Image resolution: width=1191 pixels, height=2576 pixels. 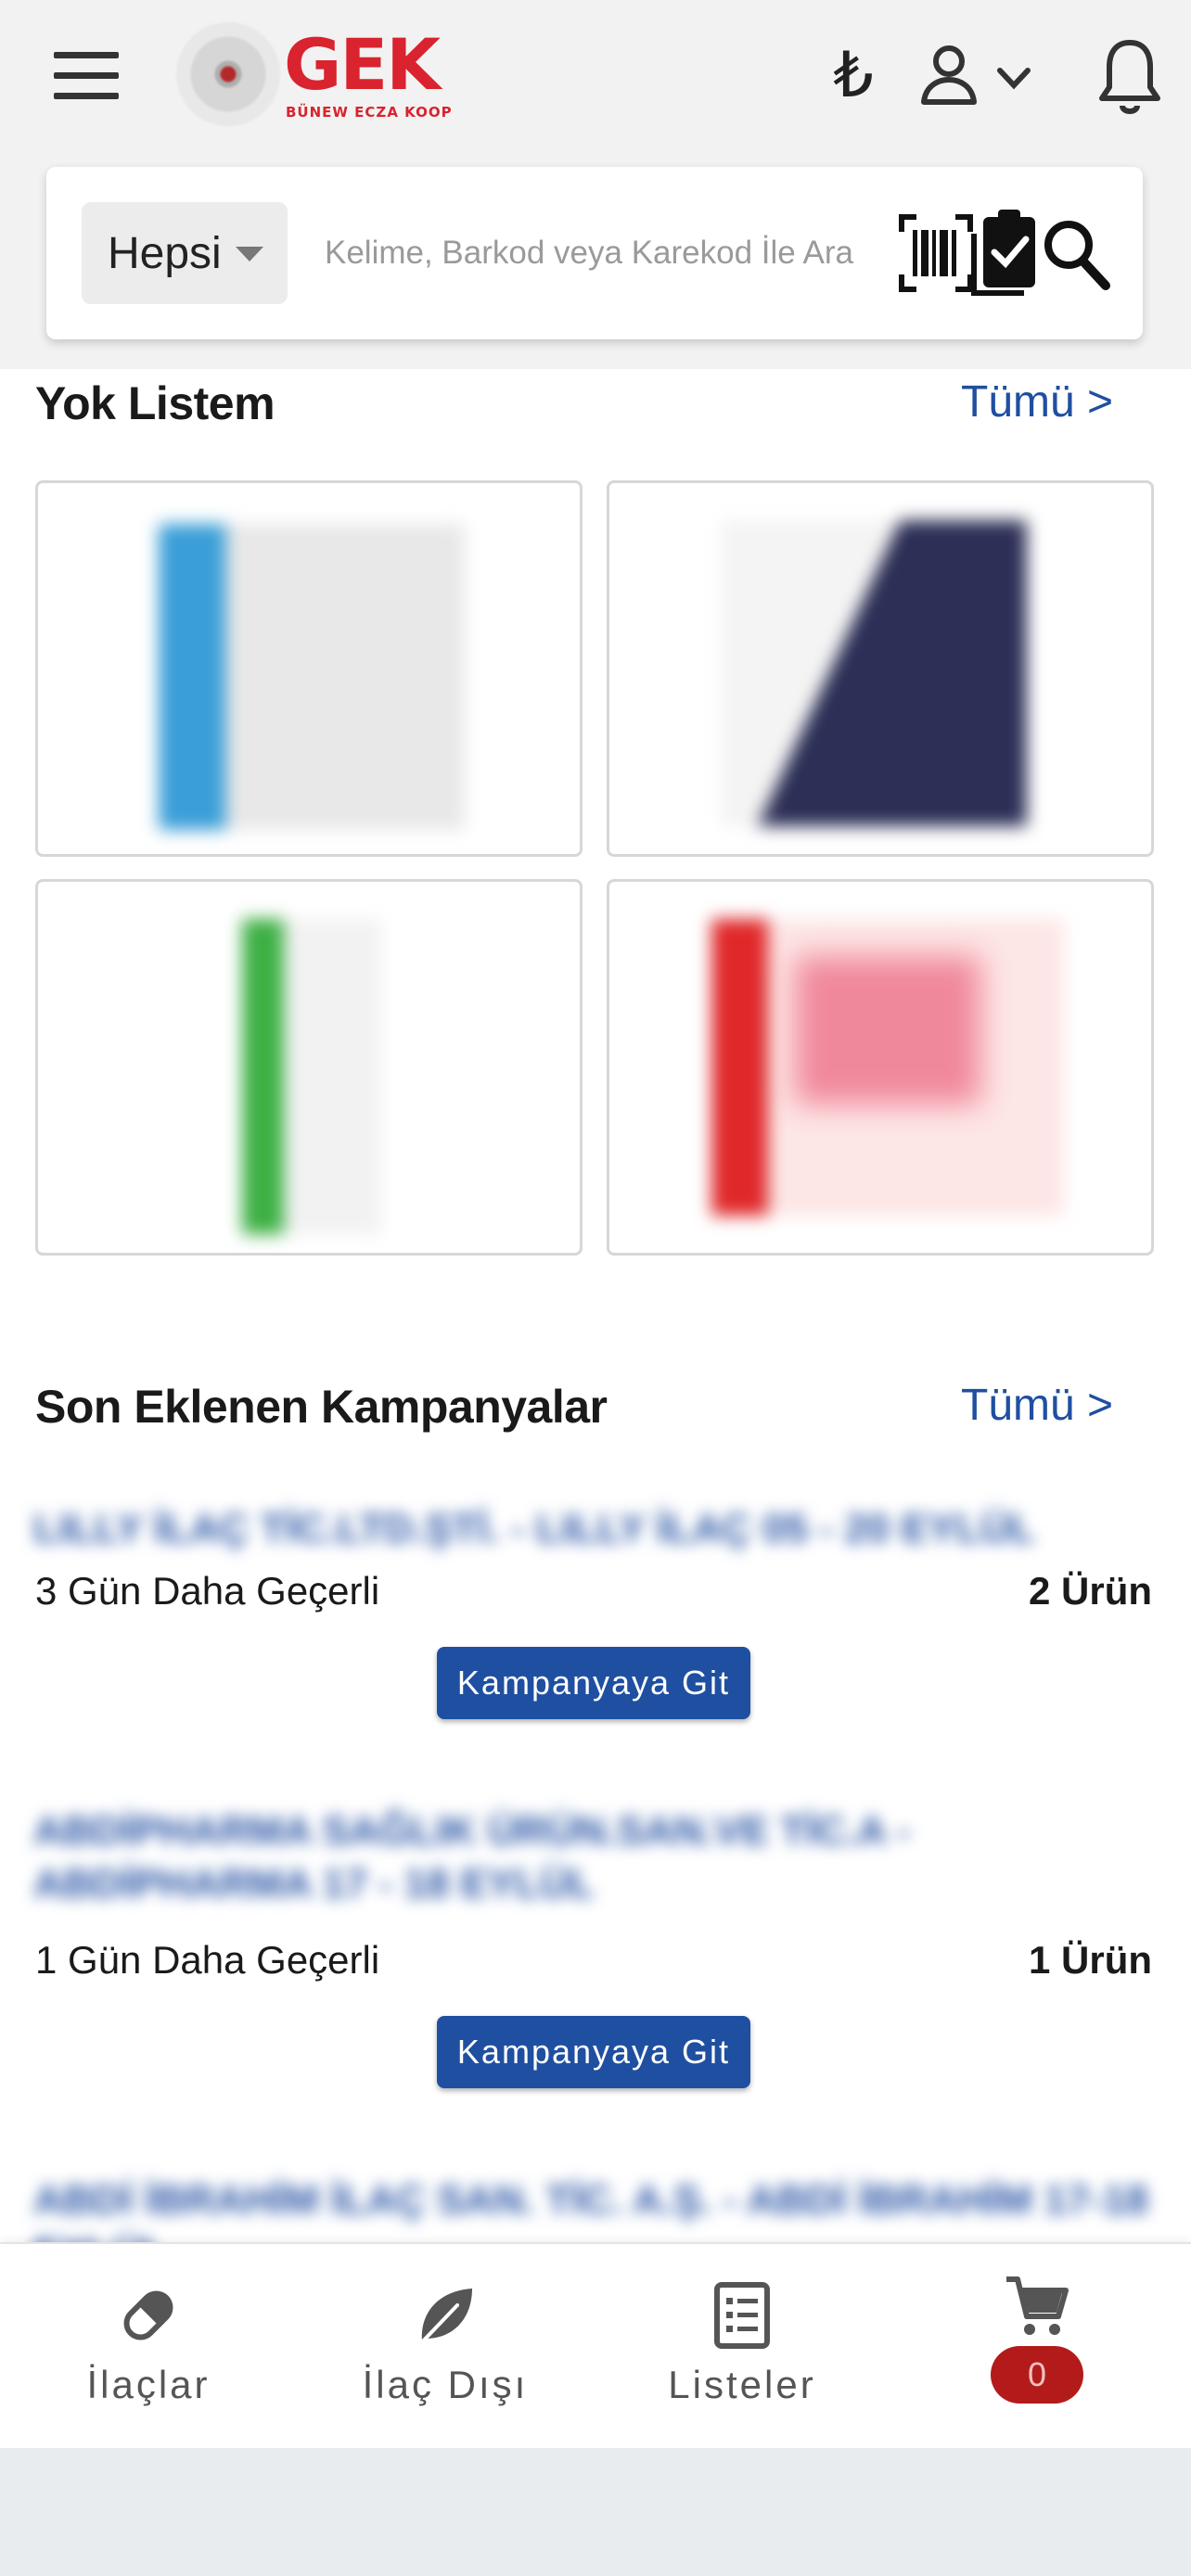 What do you see at coordinates (742, 2351) in the screenshot?
I see `nav-item-listeler: Listeler` at bounding box center [742, 2351].